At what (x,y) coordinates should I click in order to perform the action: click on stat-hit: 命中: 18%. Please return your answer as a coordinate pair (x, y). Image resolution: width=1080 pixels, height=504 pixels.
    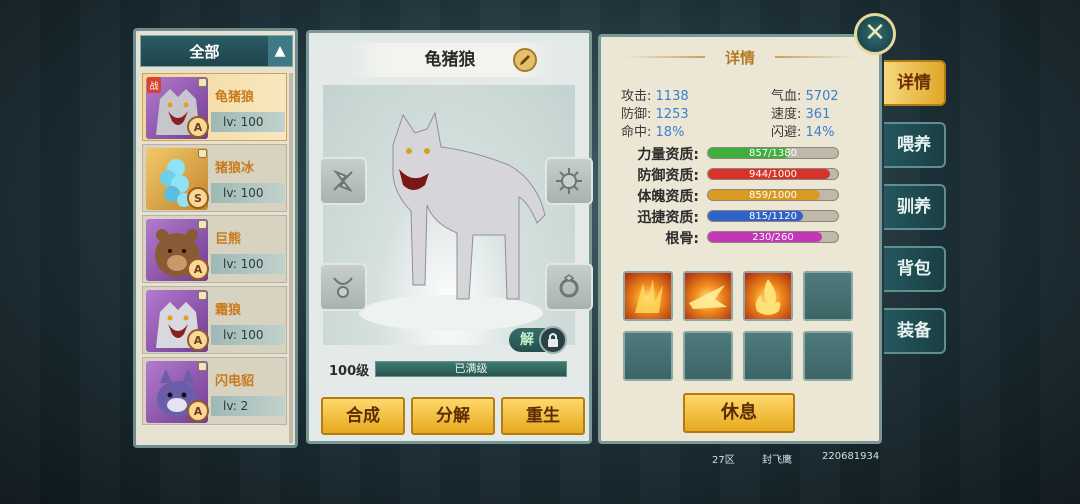
    Looking at the image, I should click on (653, 132).